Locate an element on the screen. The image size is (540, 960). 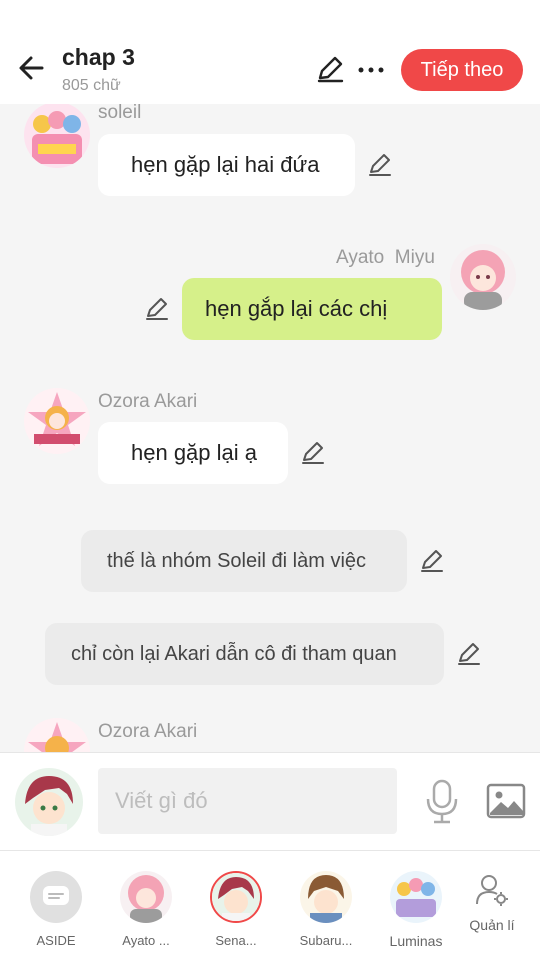
message-text: hẹn gặp lại hai đứa is located at coordinates (225, 164).